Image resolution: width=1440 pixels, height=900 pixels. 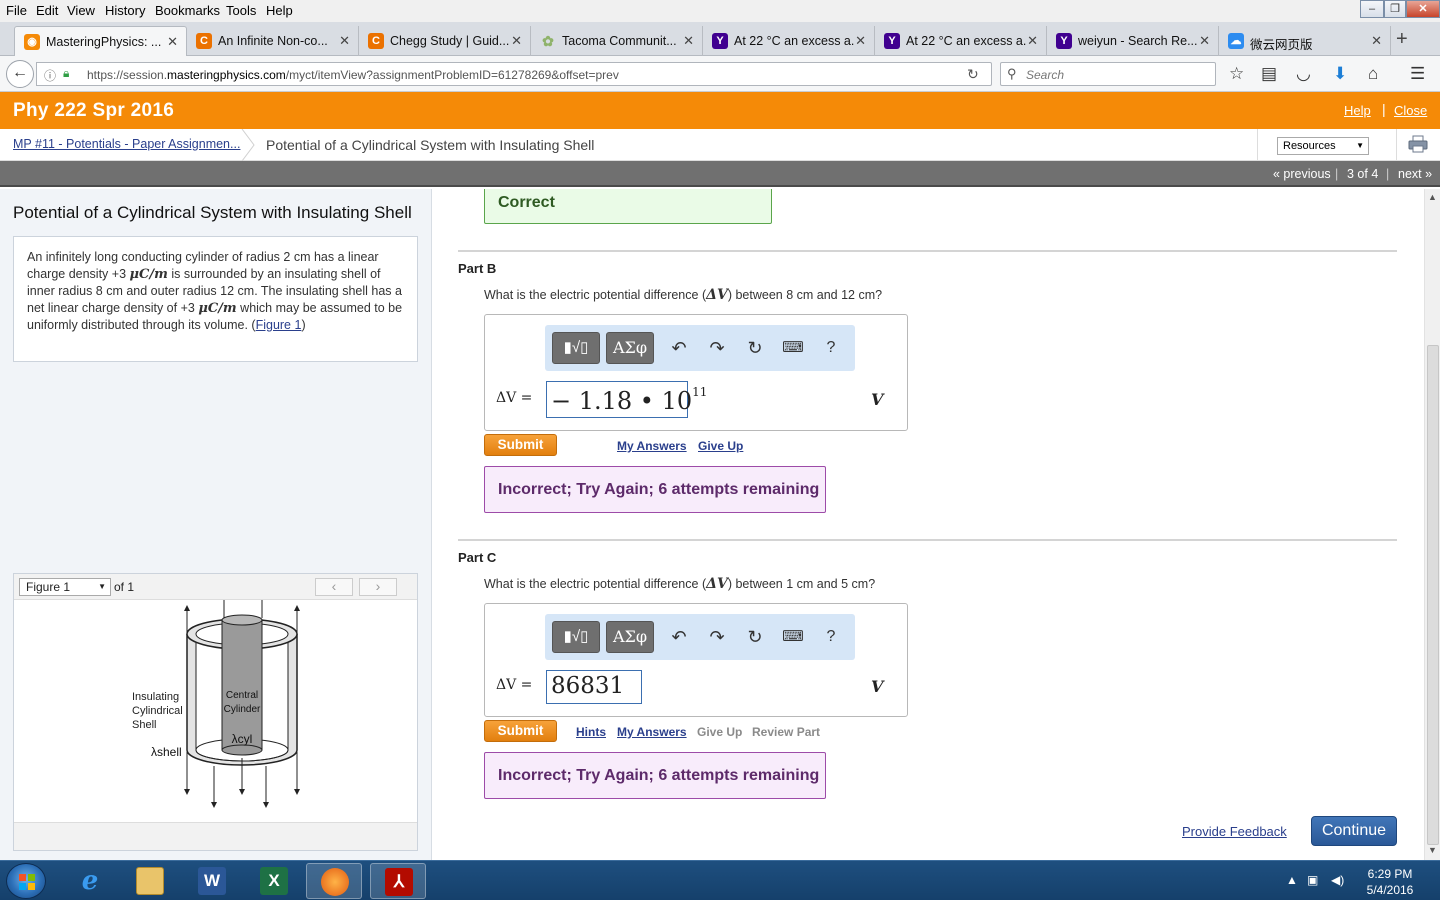 I want to click on taskbar-ie: e, so click(x=90, y=881).